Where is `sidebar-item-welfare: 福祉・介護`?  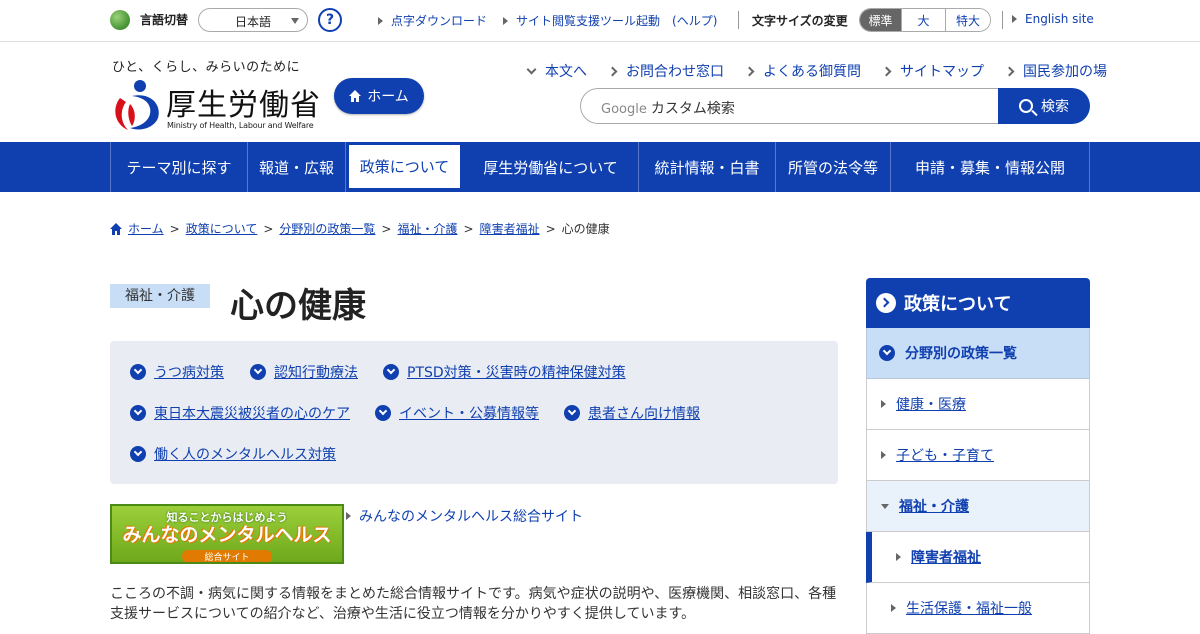 sidebar-item-welfare: 福祉・介護 is located at coordinates (978, 506).